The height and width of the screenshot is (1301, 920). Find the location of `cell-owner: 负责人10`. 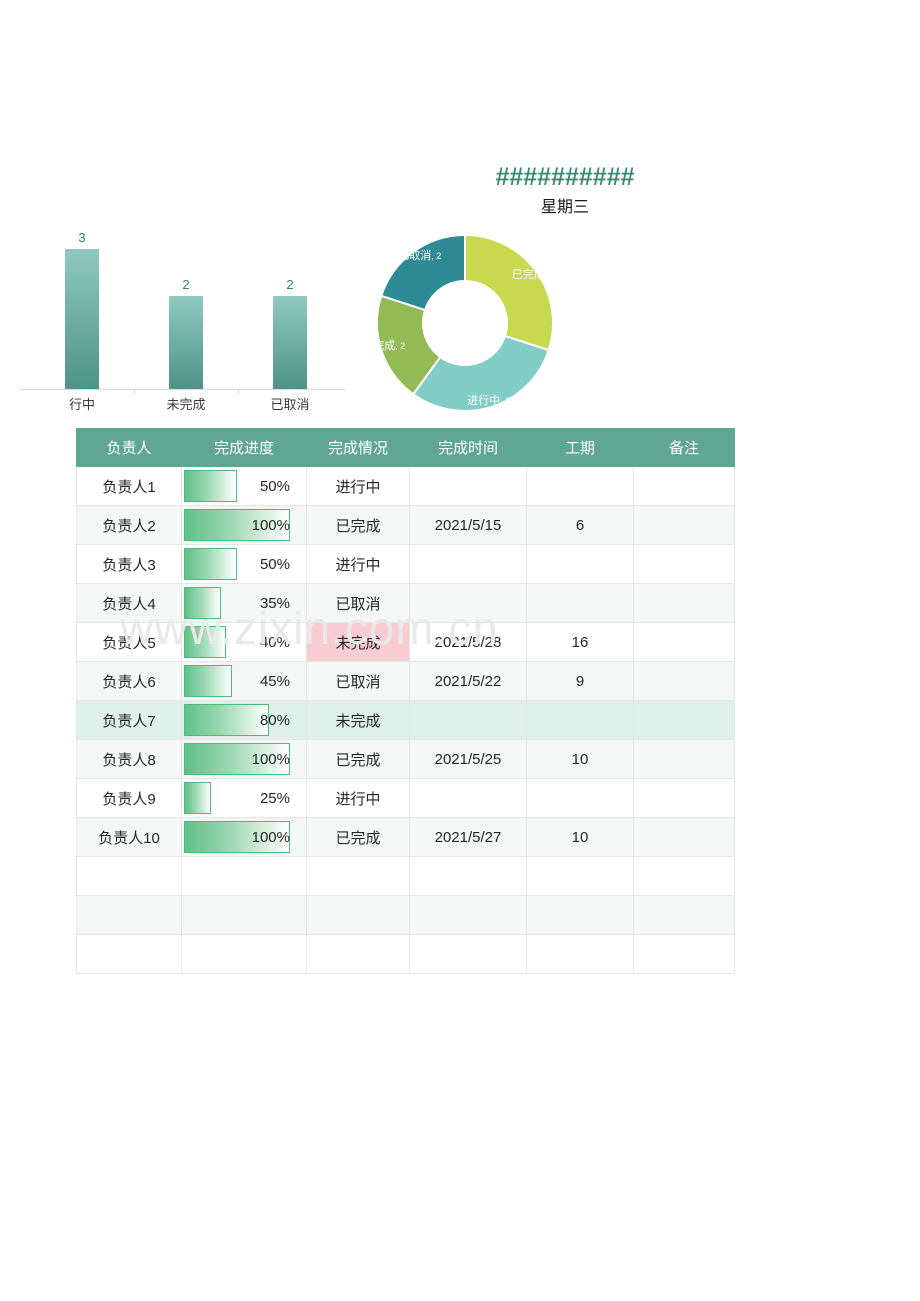

cell-owner: 负责人10 is located at coordinates (129, 837).